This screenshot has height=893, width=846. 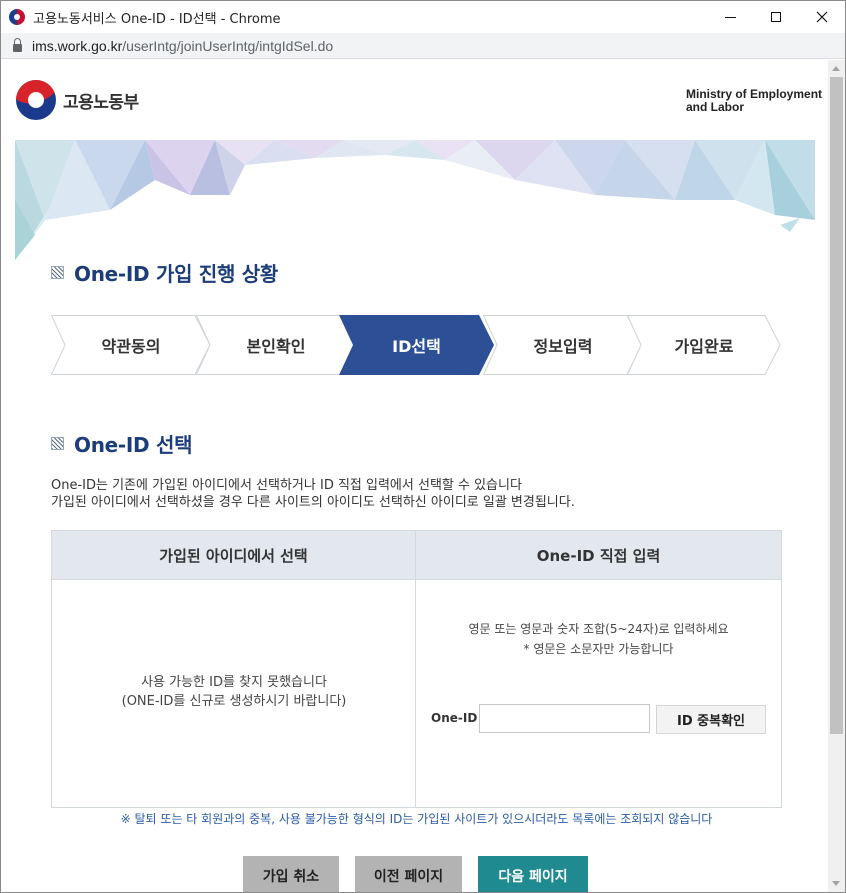 I want to click on lock-icon, so click(x=17, y=44).